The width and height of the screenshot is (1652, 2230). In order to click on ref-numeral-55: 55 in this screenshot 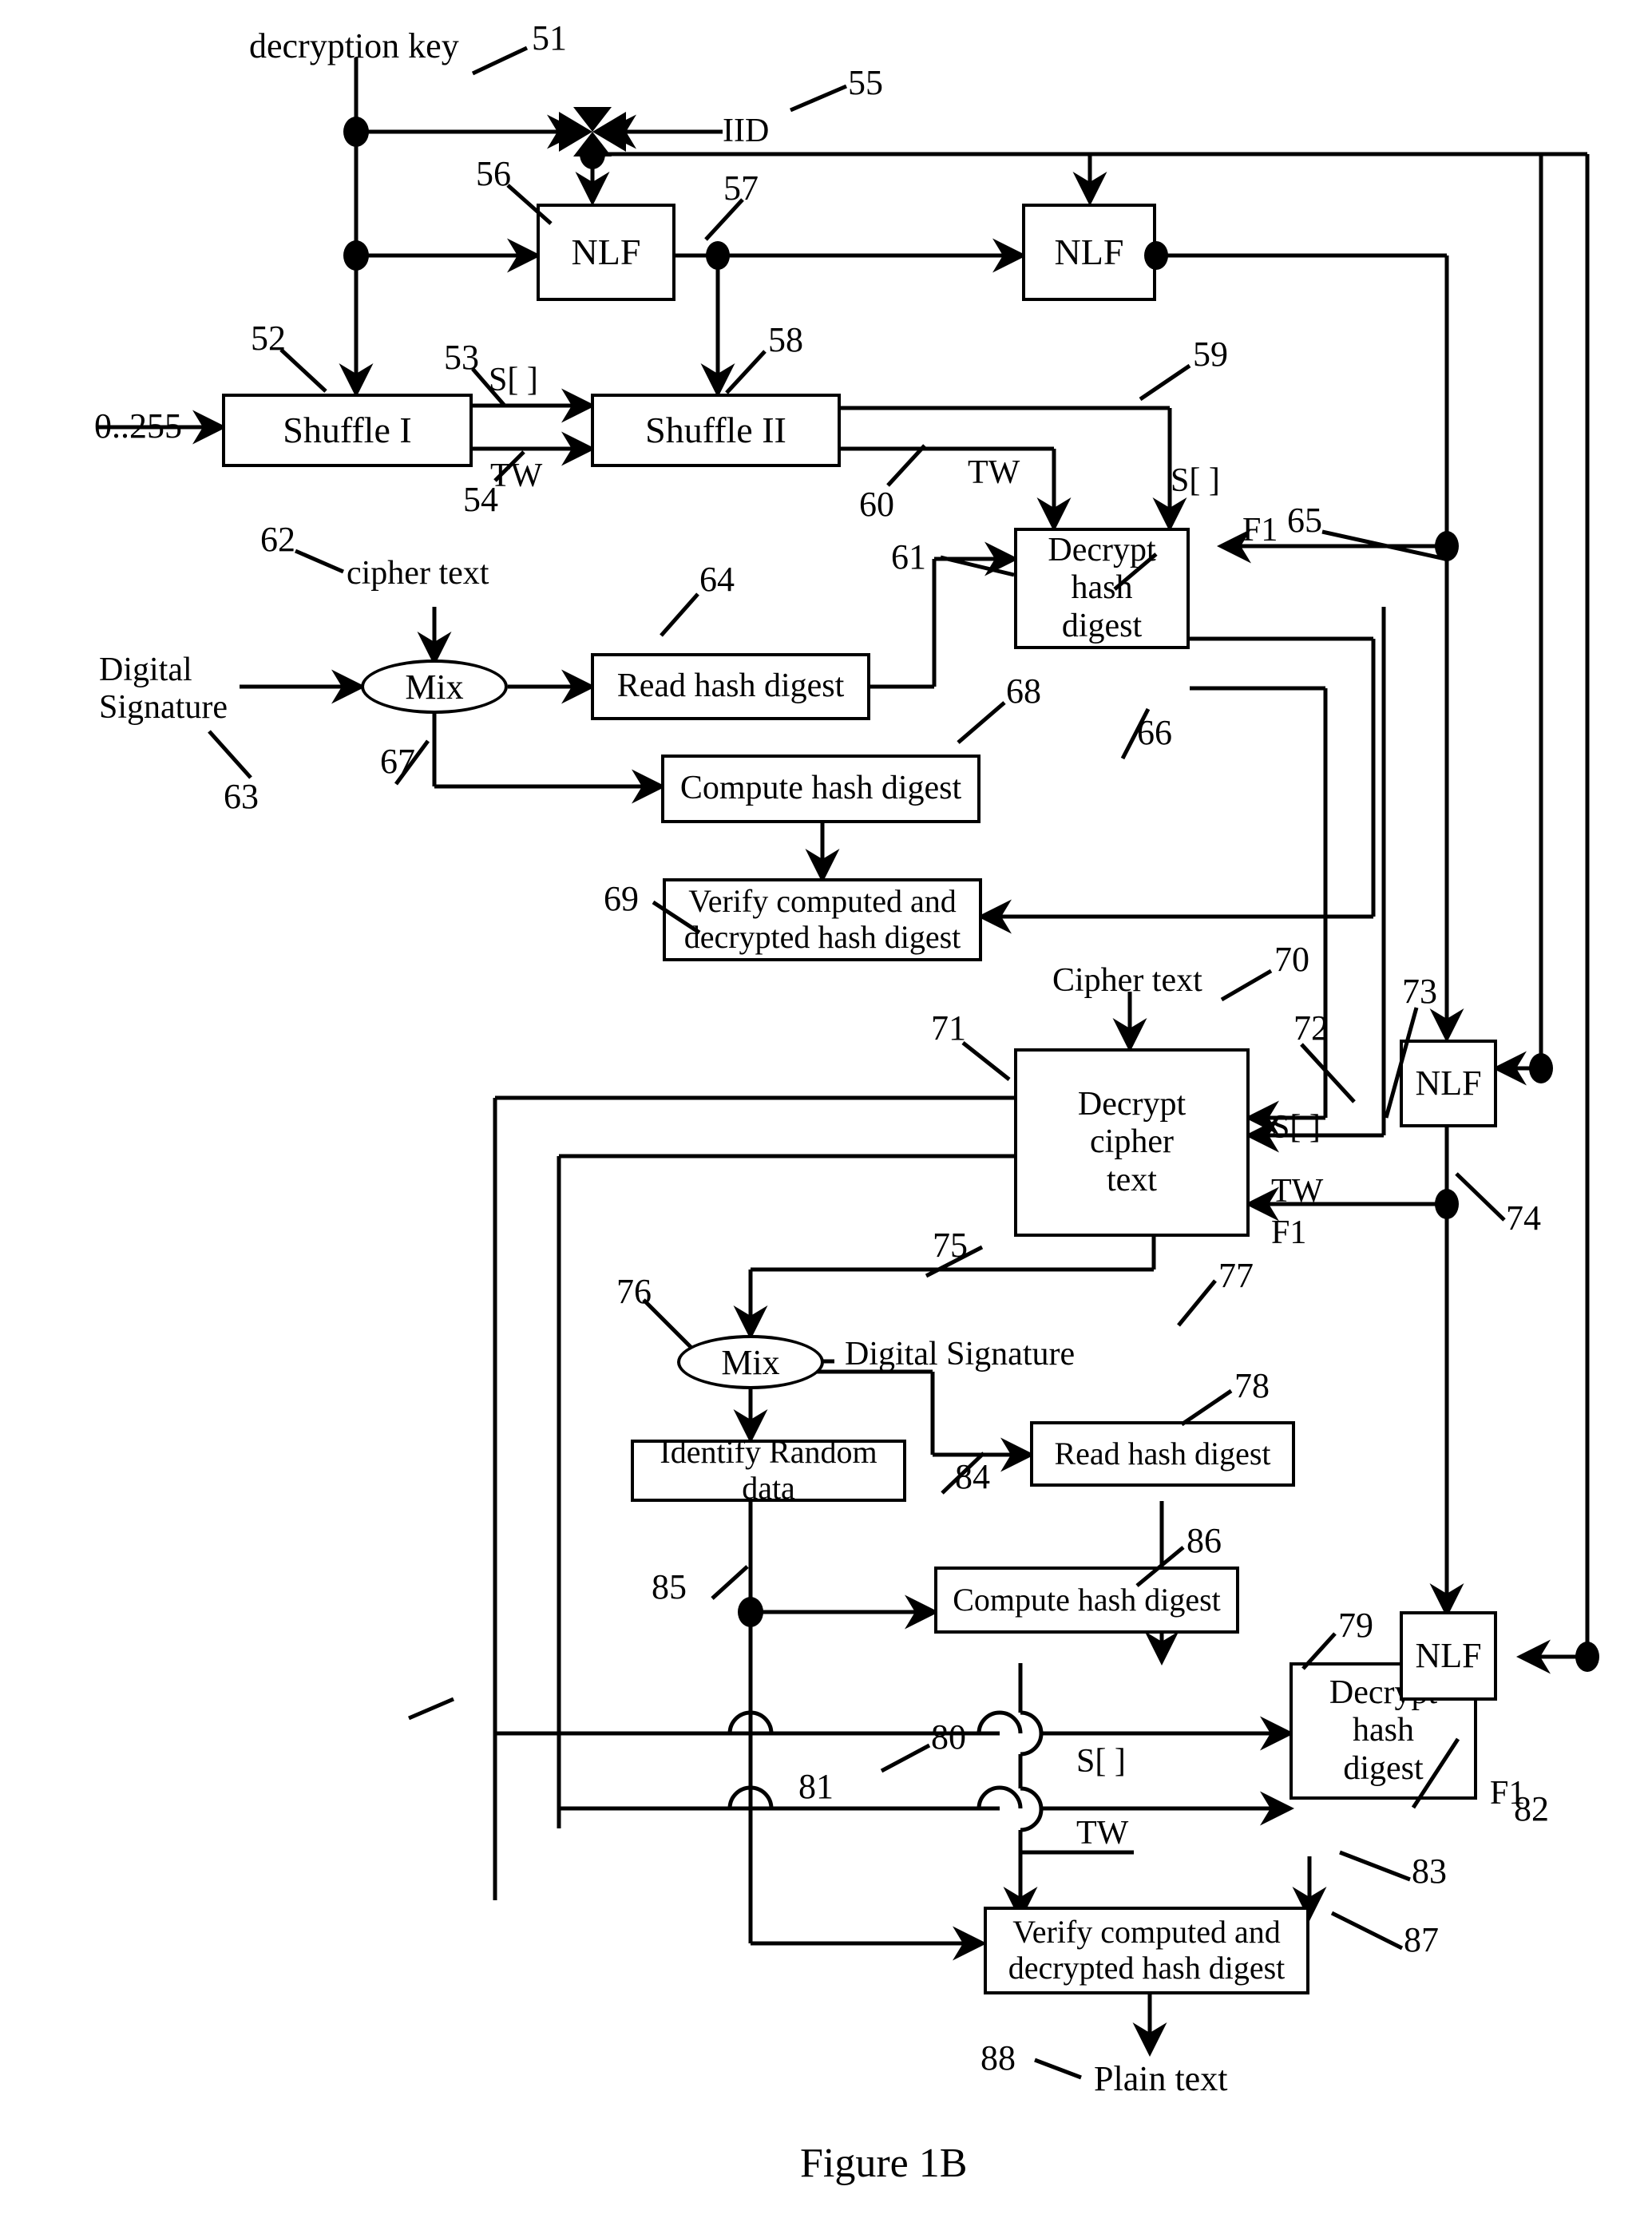, I will do `click(866, 83)`.